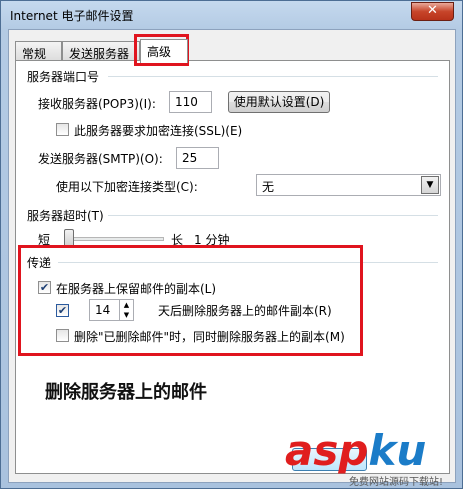  Describe the element at coordinates (268, 187) in the screenshot. I see `encryption-type-value: 无` at that location.